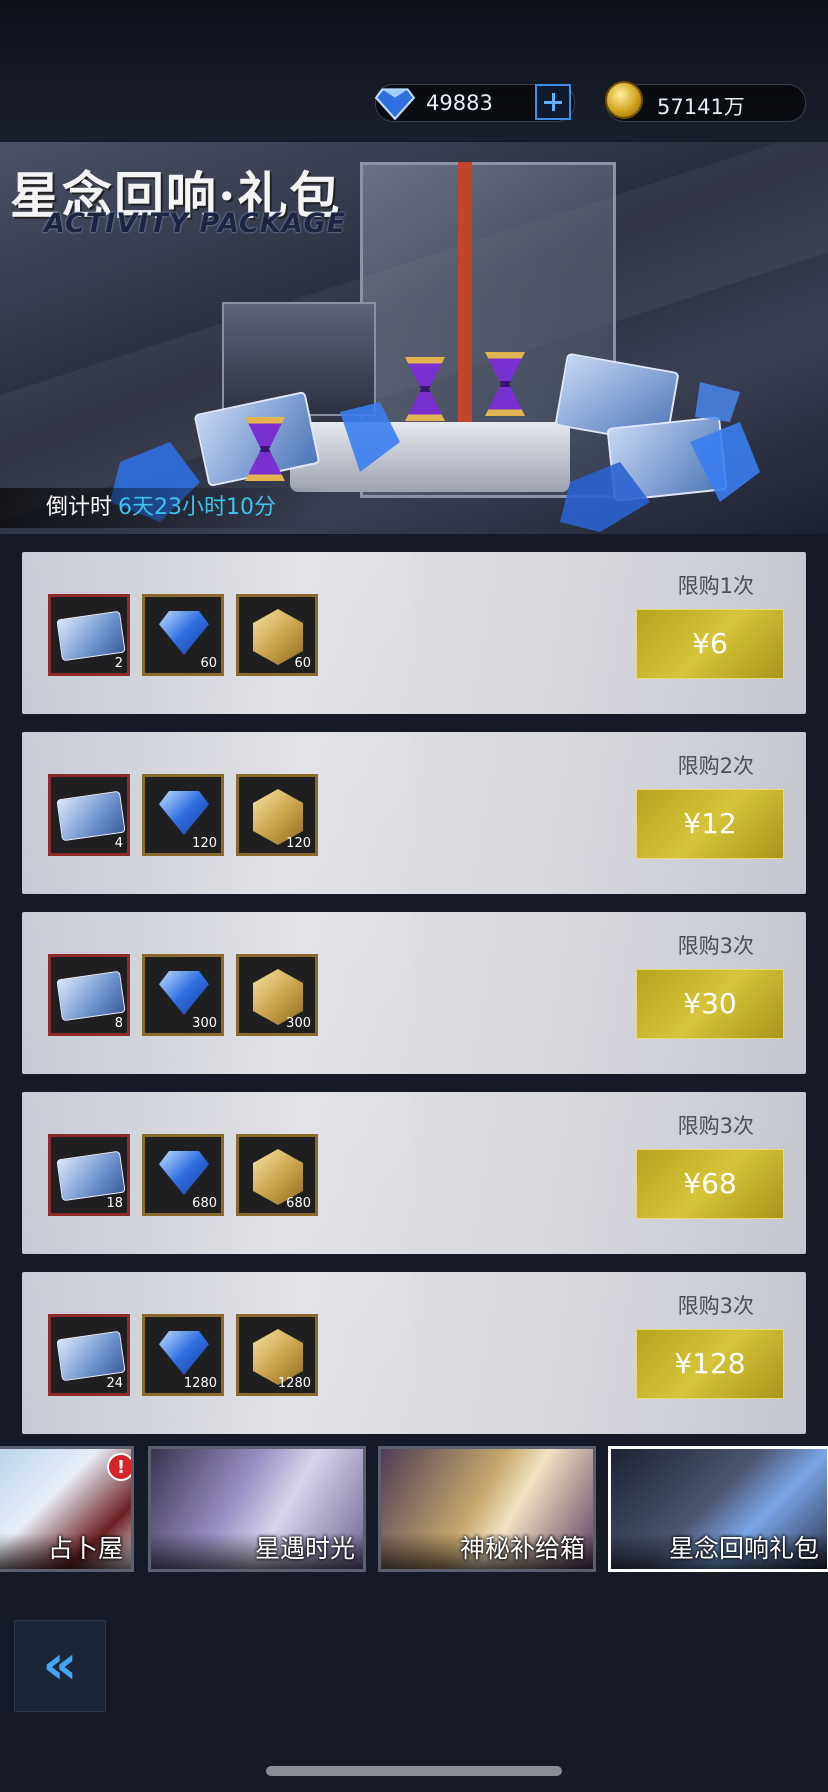 This screenshot has height=1792, width=828. I want to click on diamond-item: 60, so click(183, 635).